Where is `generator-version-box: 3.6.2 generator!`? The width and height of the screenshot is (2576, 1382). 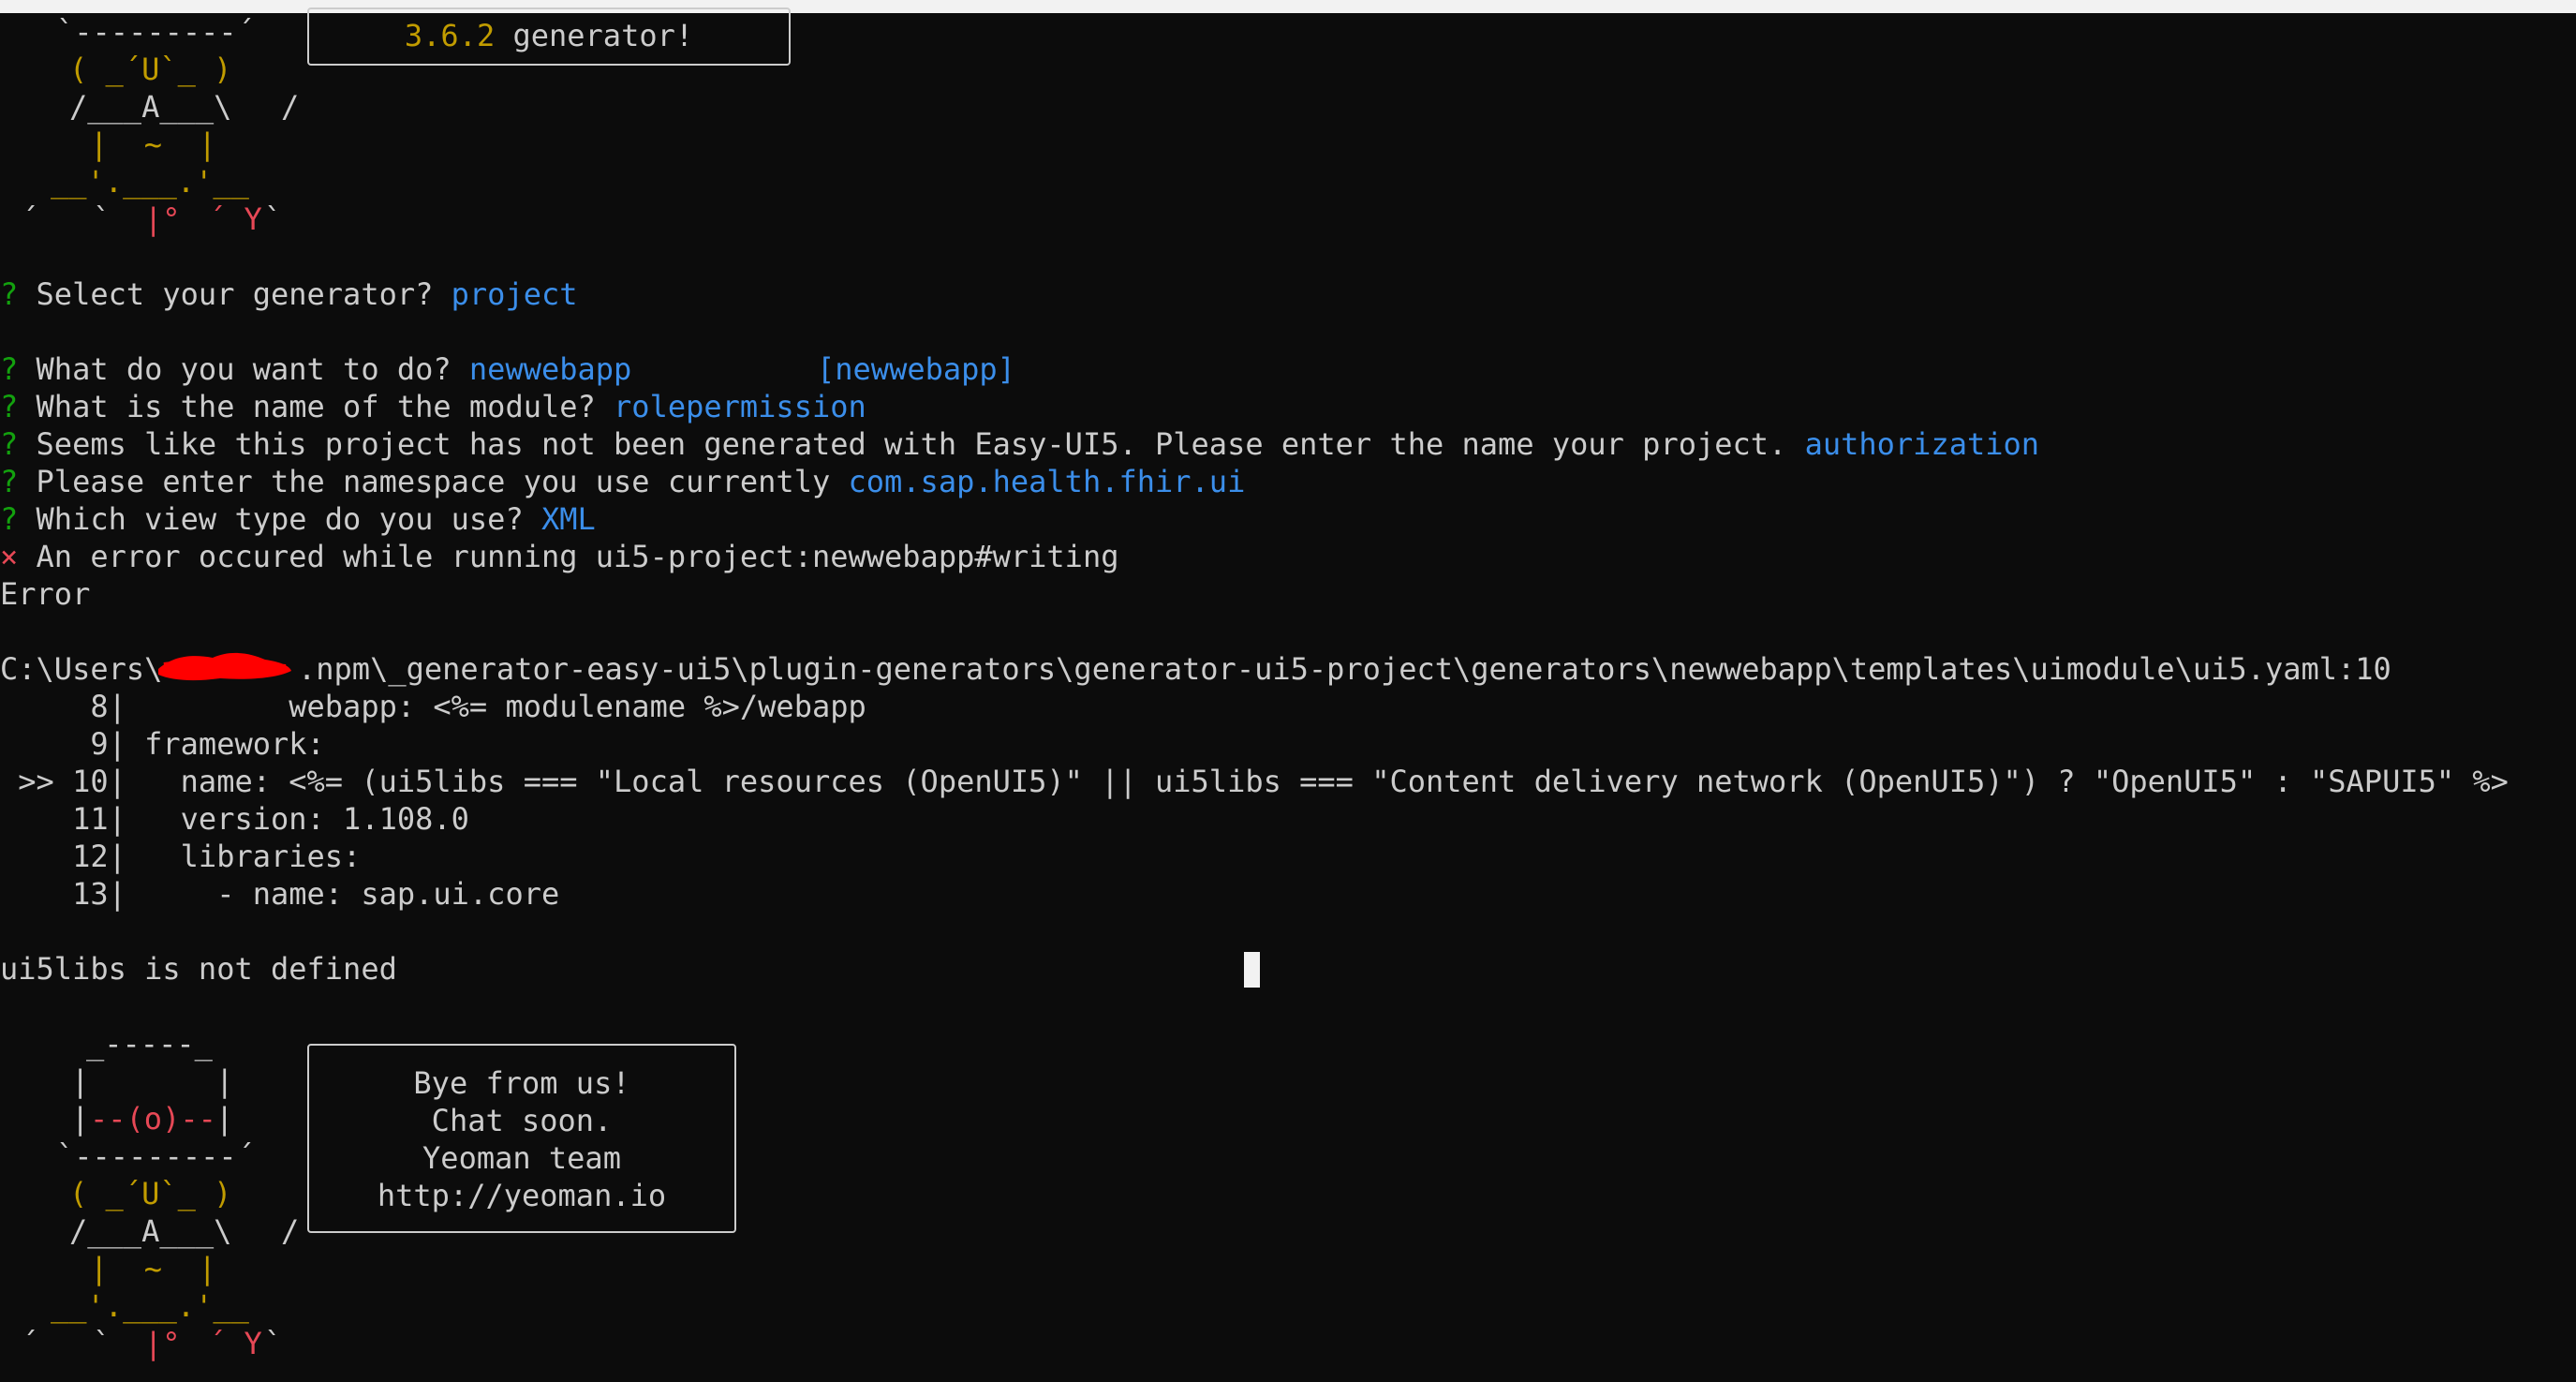 generator-version-box: 3.6.2 generator! is located at coordinates (549, 36).